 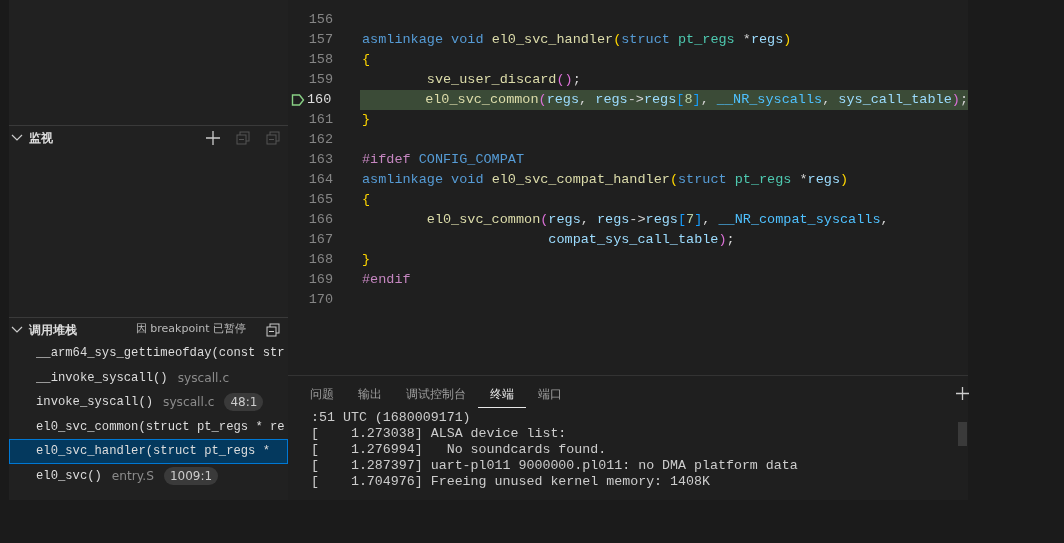 I want to click on line-number: 163, so click(x=320, y=159).